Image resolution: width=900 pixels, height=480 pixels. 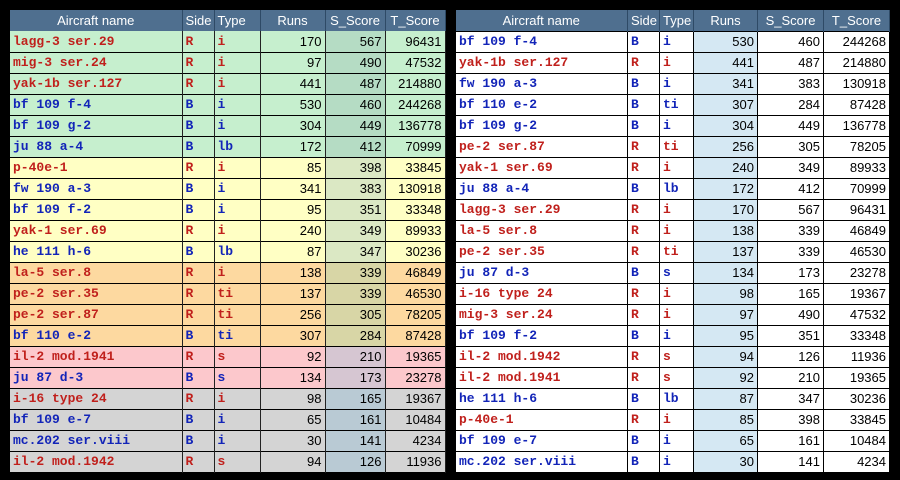 I want to click on aircraft-name-cell: bf 109 f-2, so click(x=541, y=335).